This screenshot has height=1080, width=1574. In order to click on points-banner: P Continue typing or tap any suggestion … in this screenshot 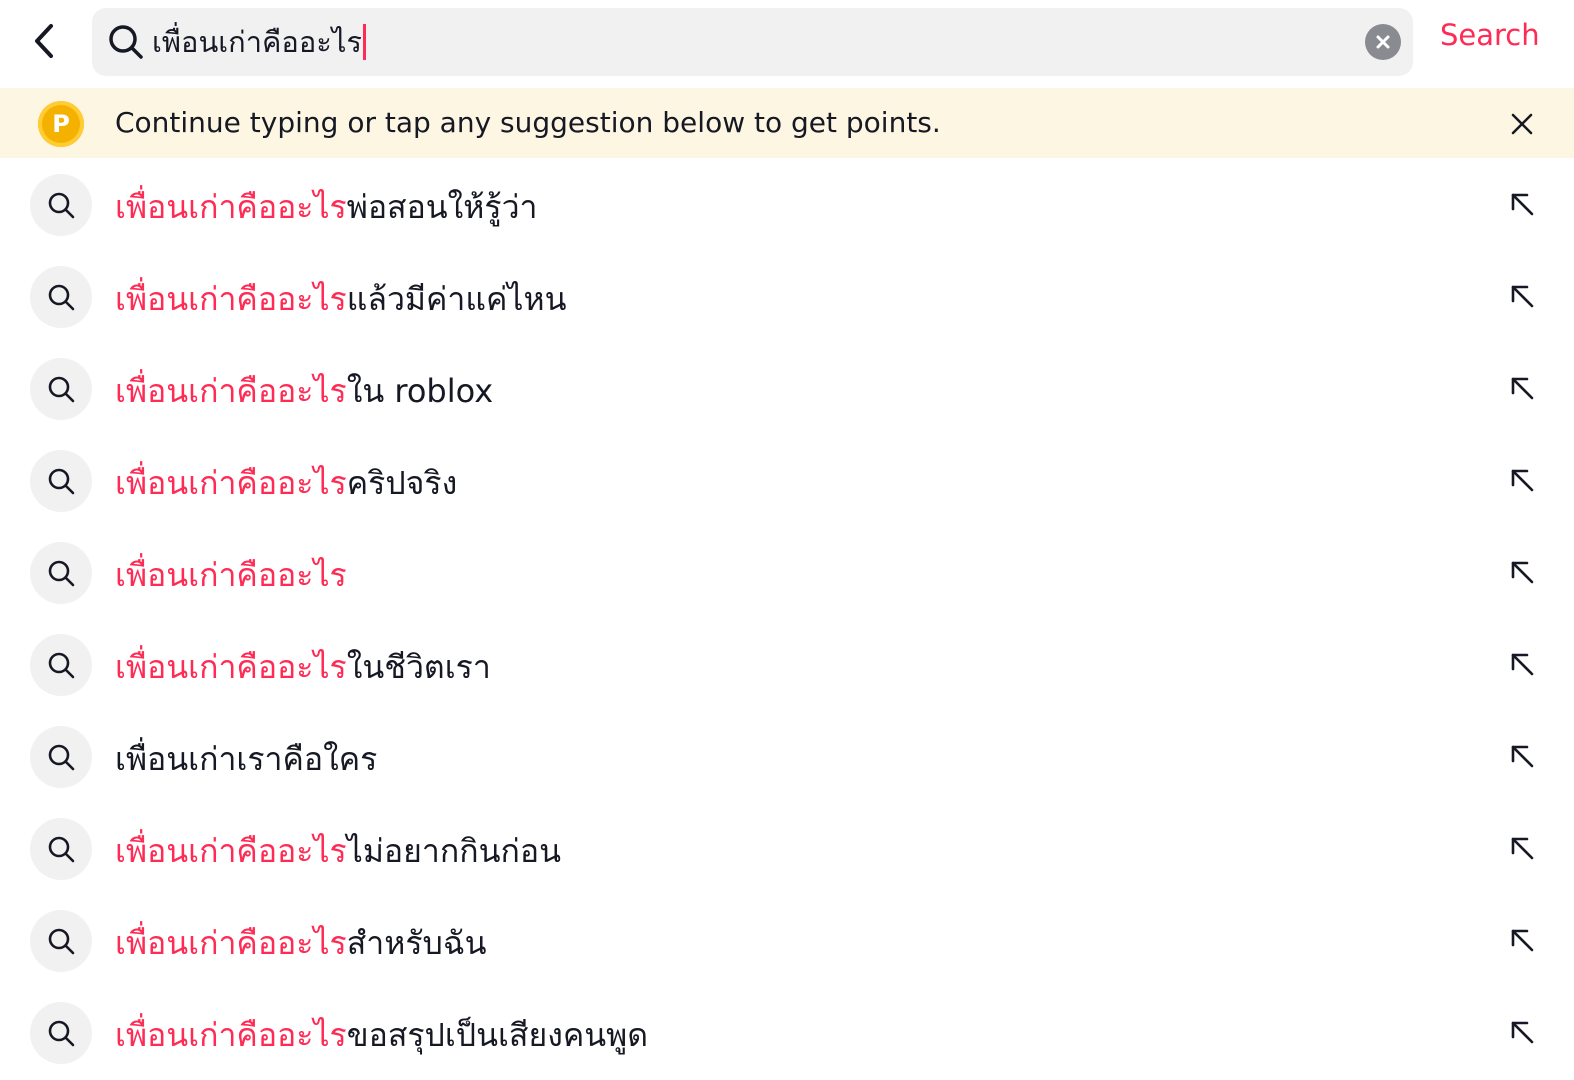, I will do `click(787, 123)`.